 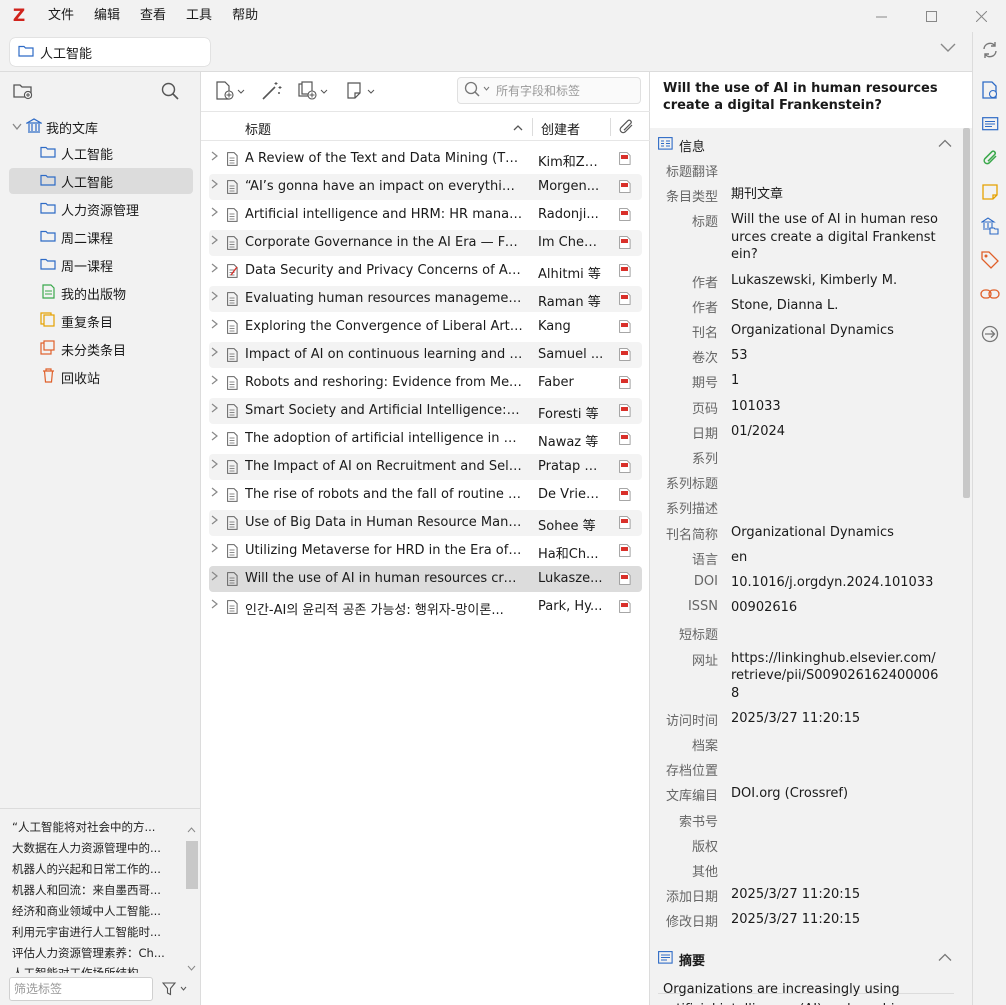 I want to click on add-attachment-icon, so click(x=315, y=93).